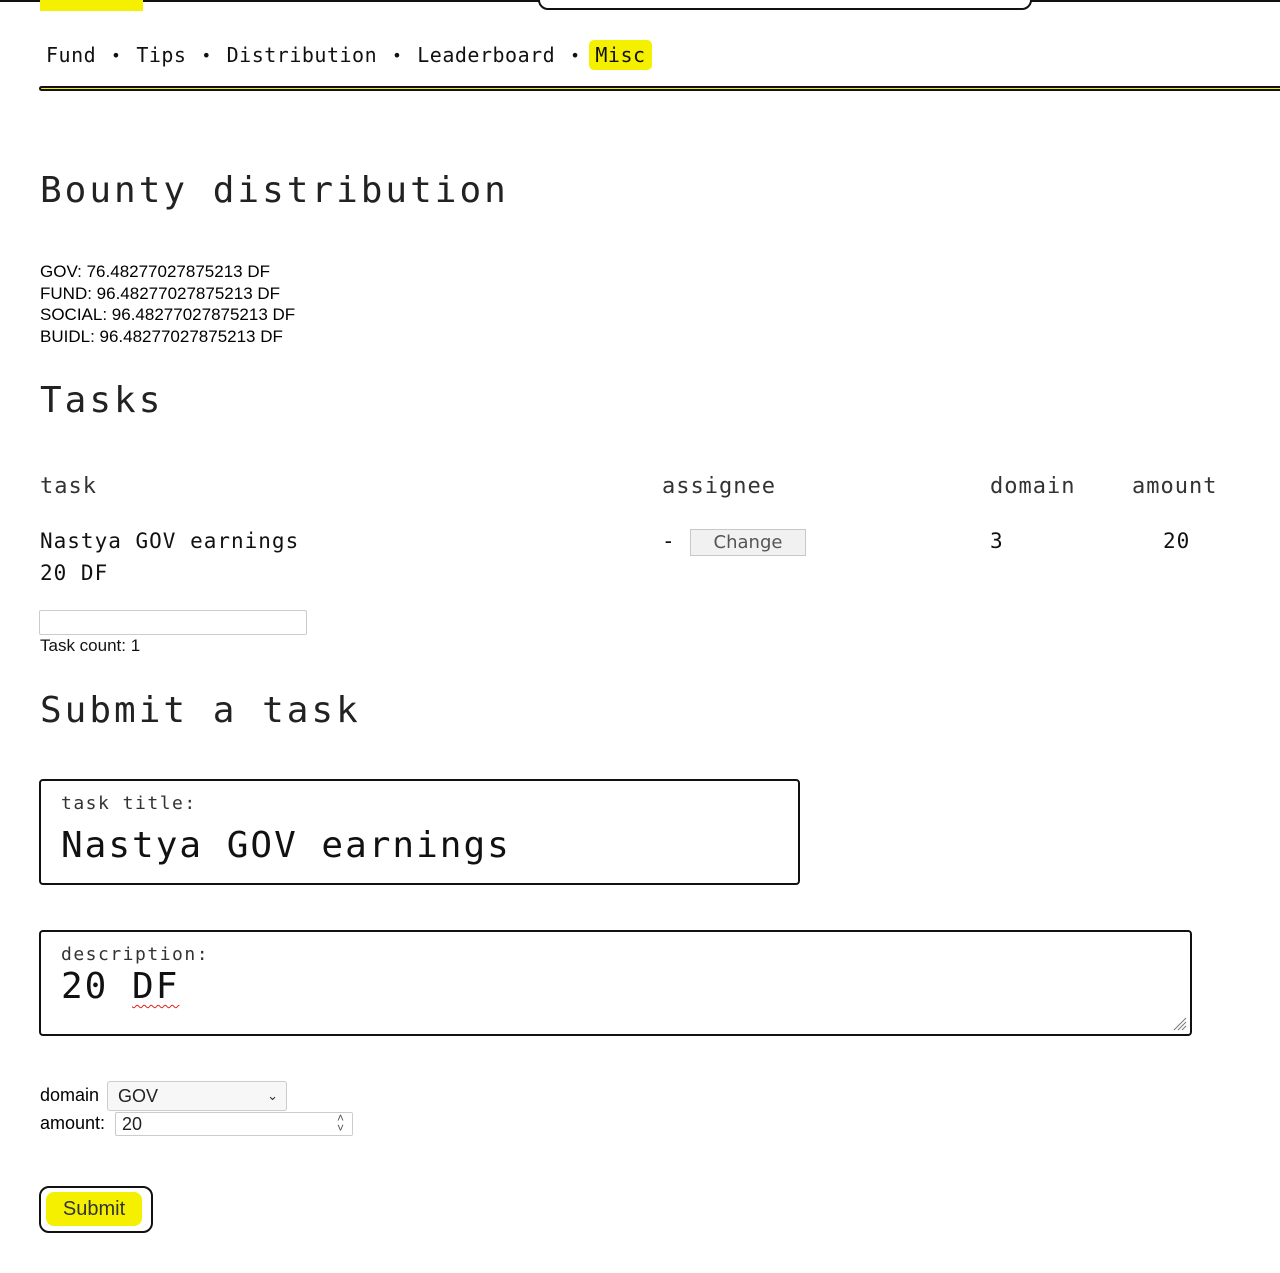 The width and height of the screenshot is (1280, 1273). What do you see at coordinates (274, 190) in the screenshot?
I see `bounty-title: Bounty distribution` at bounding box center [274, 190].